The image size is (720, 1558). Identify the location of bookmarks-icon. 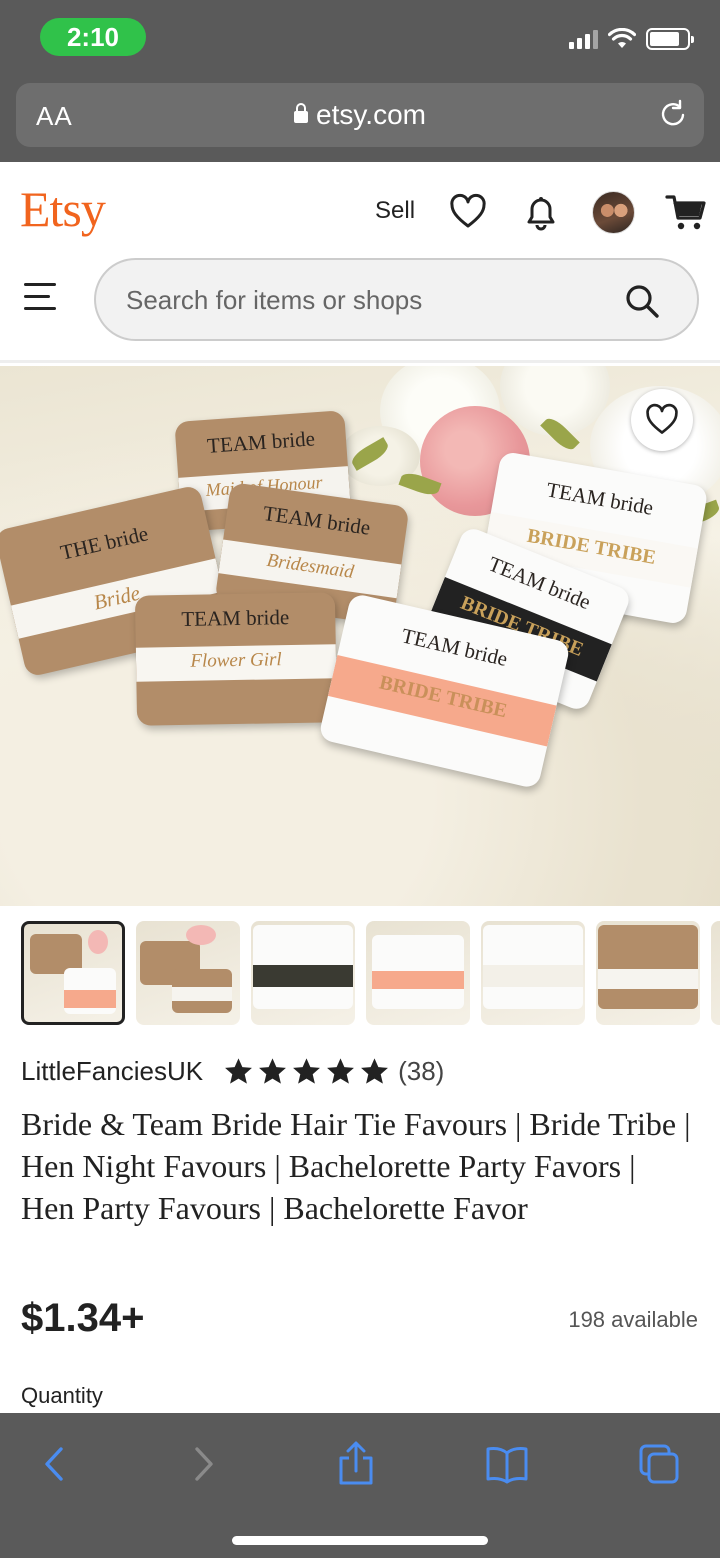
(507, 1464).